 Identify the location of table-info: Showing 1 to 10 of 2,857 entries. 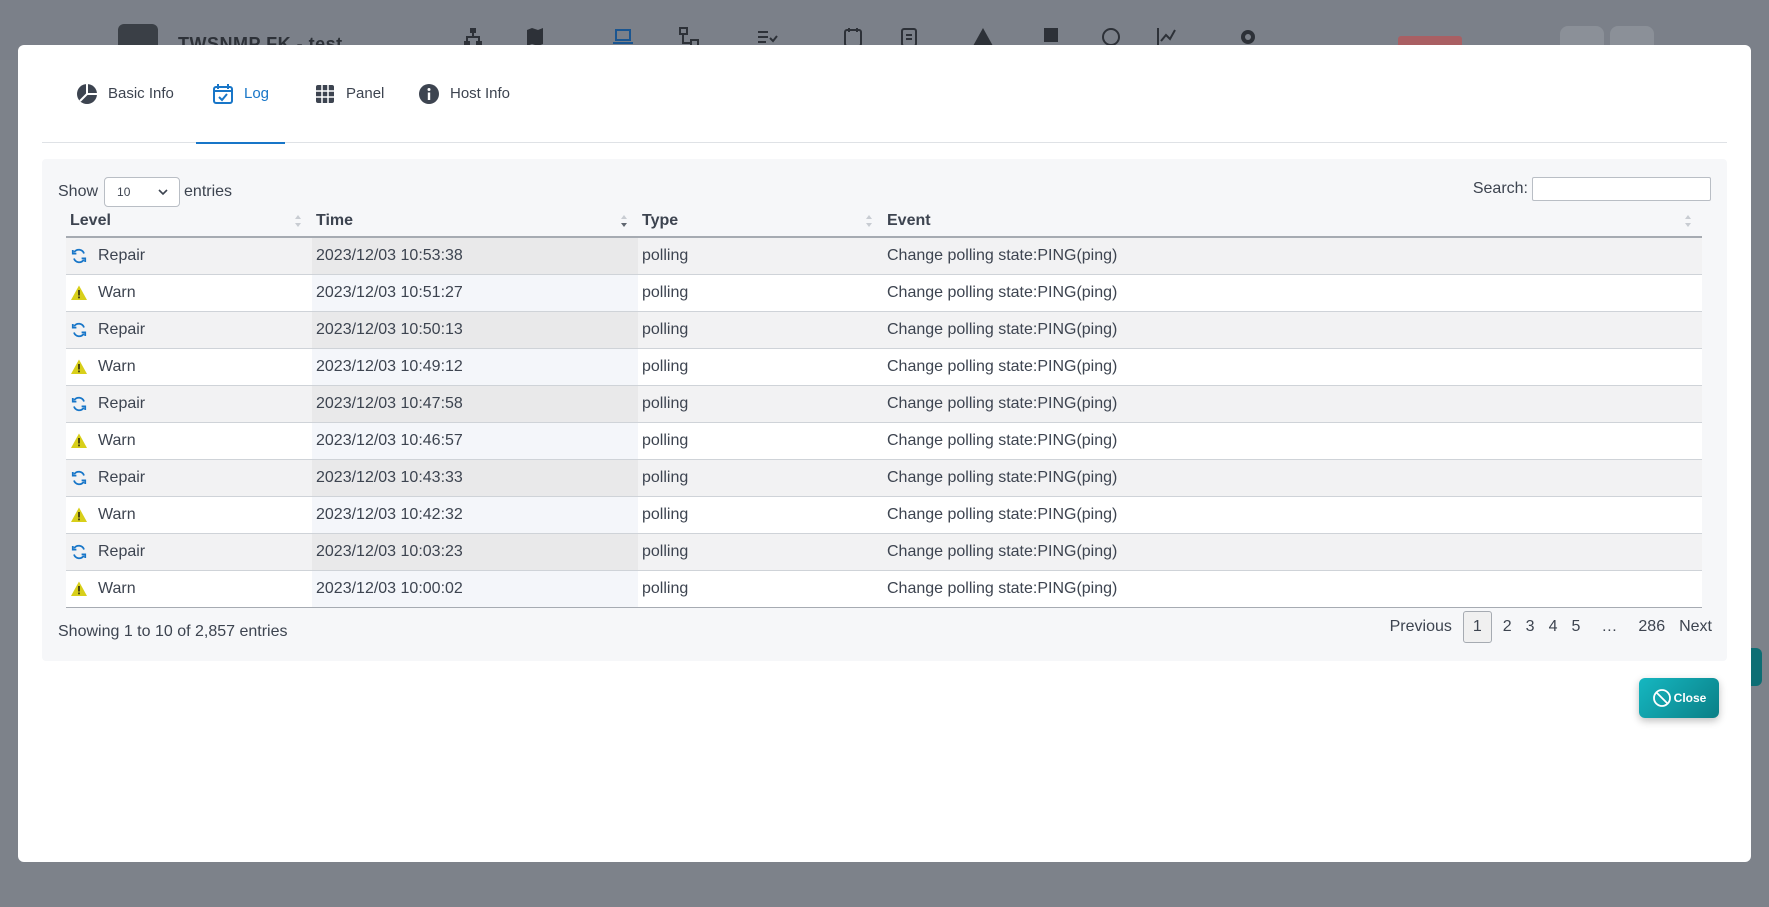
(173, 631).